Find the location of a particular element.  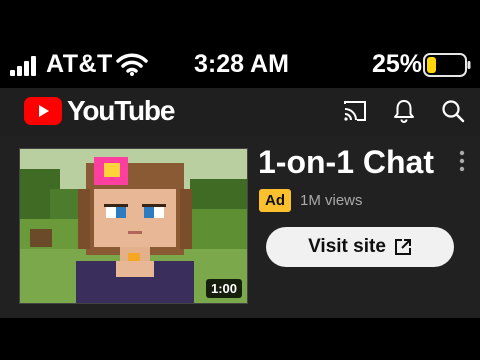

cast-icon is located at coordinates (355, 111).